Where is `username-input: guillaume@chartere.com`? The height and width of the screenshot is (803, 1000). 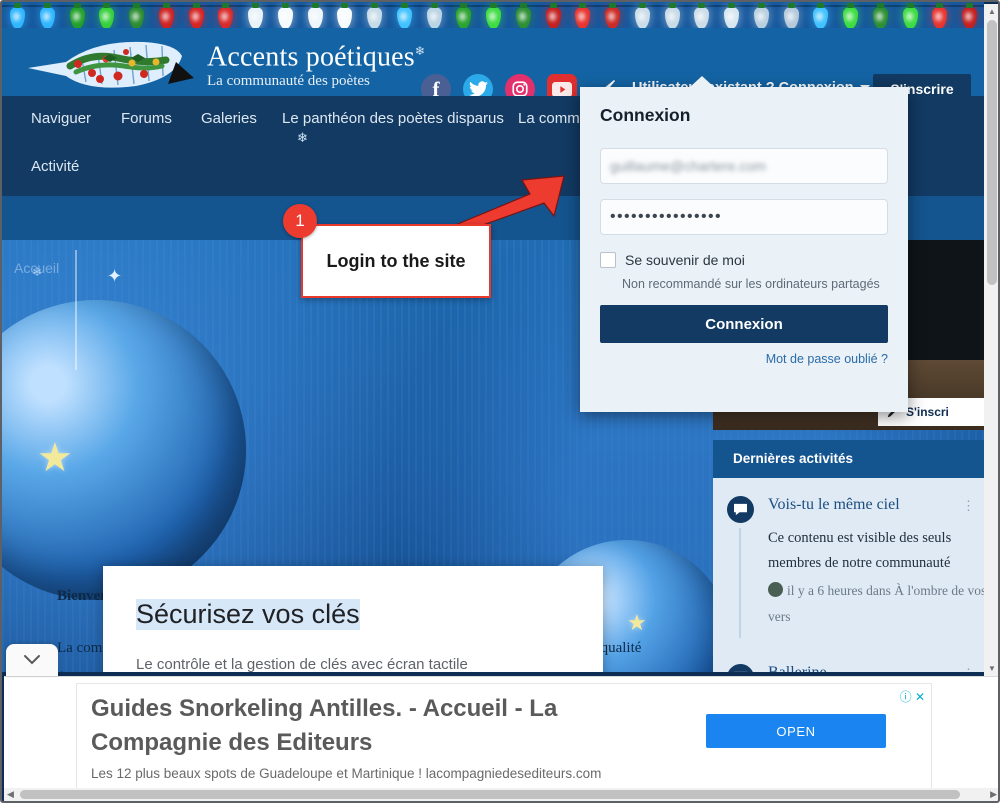 username-input: guillaume@chartere.com is located at coordinates (744, 166).